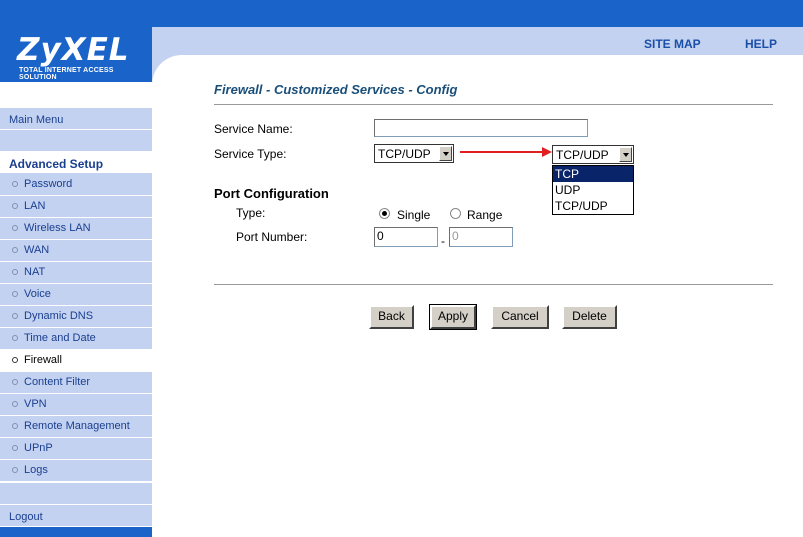 The height and width of the screenshot is (537, 803). I want to click on sidebar-logout: Logout, so click(76, 516).